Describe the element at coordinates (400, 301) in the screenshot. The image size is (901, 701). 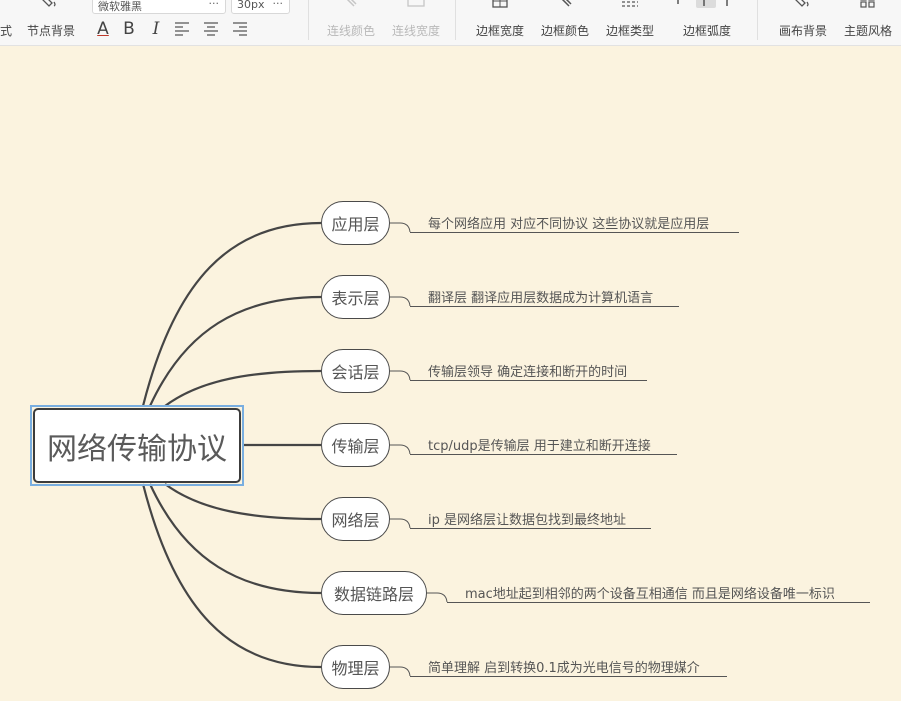
I see `link-note-presentation` at that location.